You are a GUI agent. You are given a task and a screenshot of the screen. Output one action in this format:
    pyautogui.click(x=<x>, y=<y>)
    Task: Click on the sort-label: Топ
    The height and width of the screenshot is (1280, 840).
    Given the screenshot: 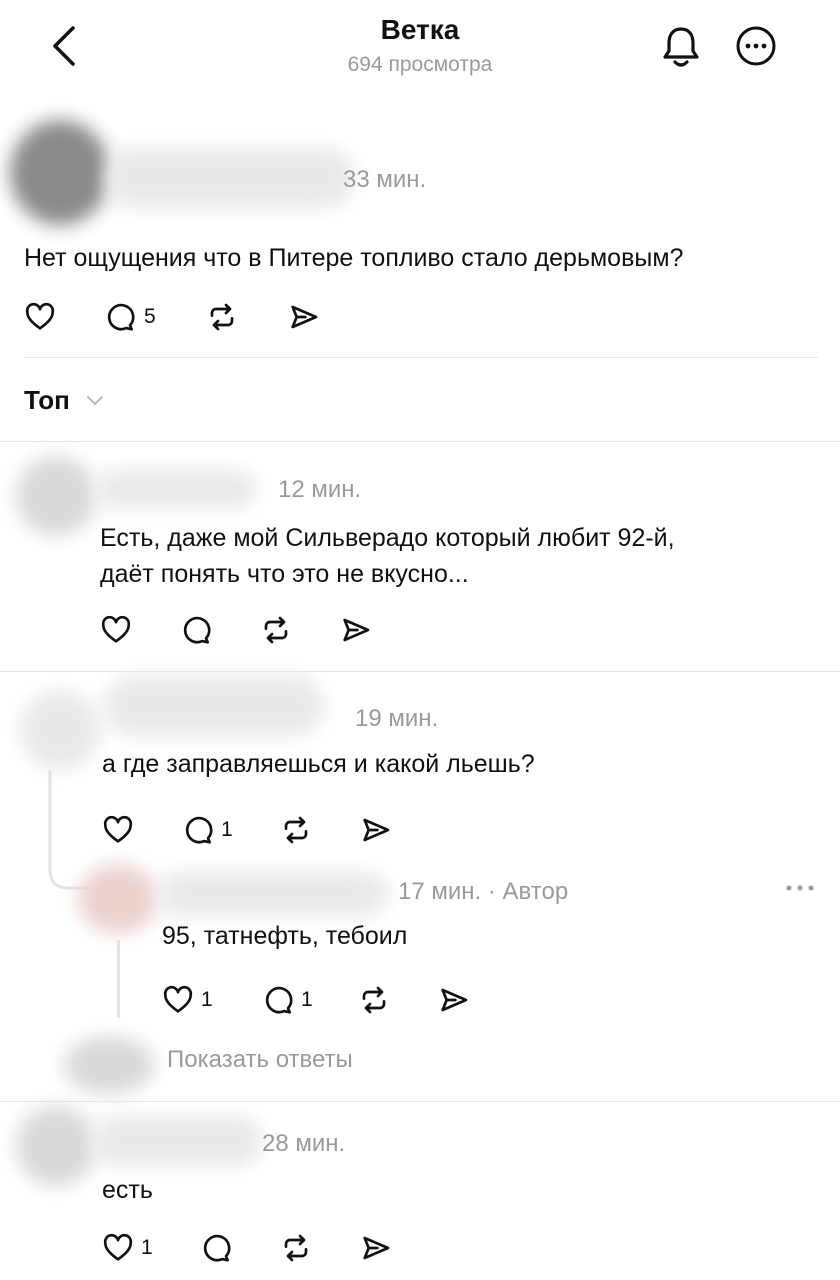 What is the action you would take?
    pyautogui.click(x=47, y=400)
    